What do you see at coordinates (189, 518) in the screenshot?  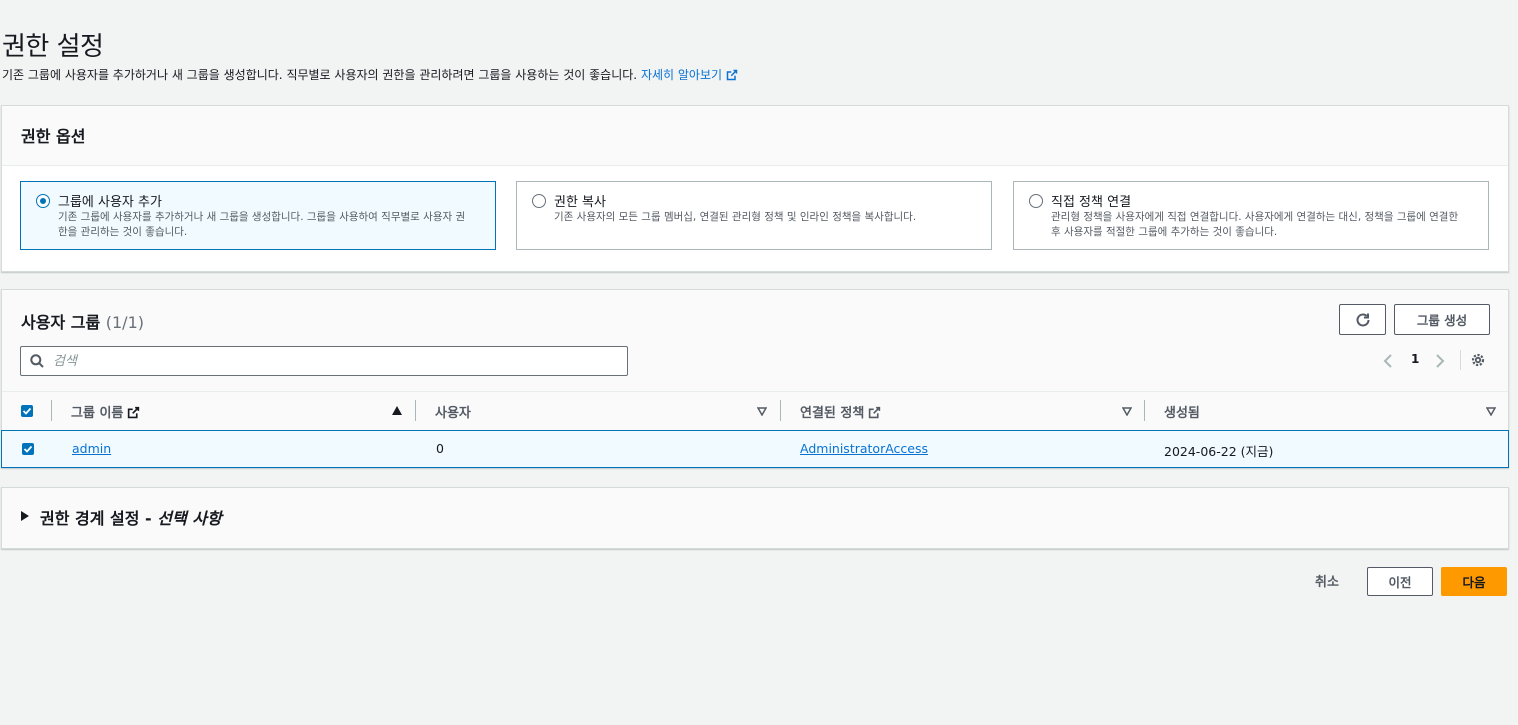 I see `boundary-optional-text: 선택 사항` at bounding box center [189, 518].